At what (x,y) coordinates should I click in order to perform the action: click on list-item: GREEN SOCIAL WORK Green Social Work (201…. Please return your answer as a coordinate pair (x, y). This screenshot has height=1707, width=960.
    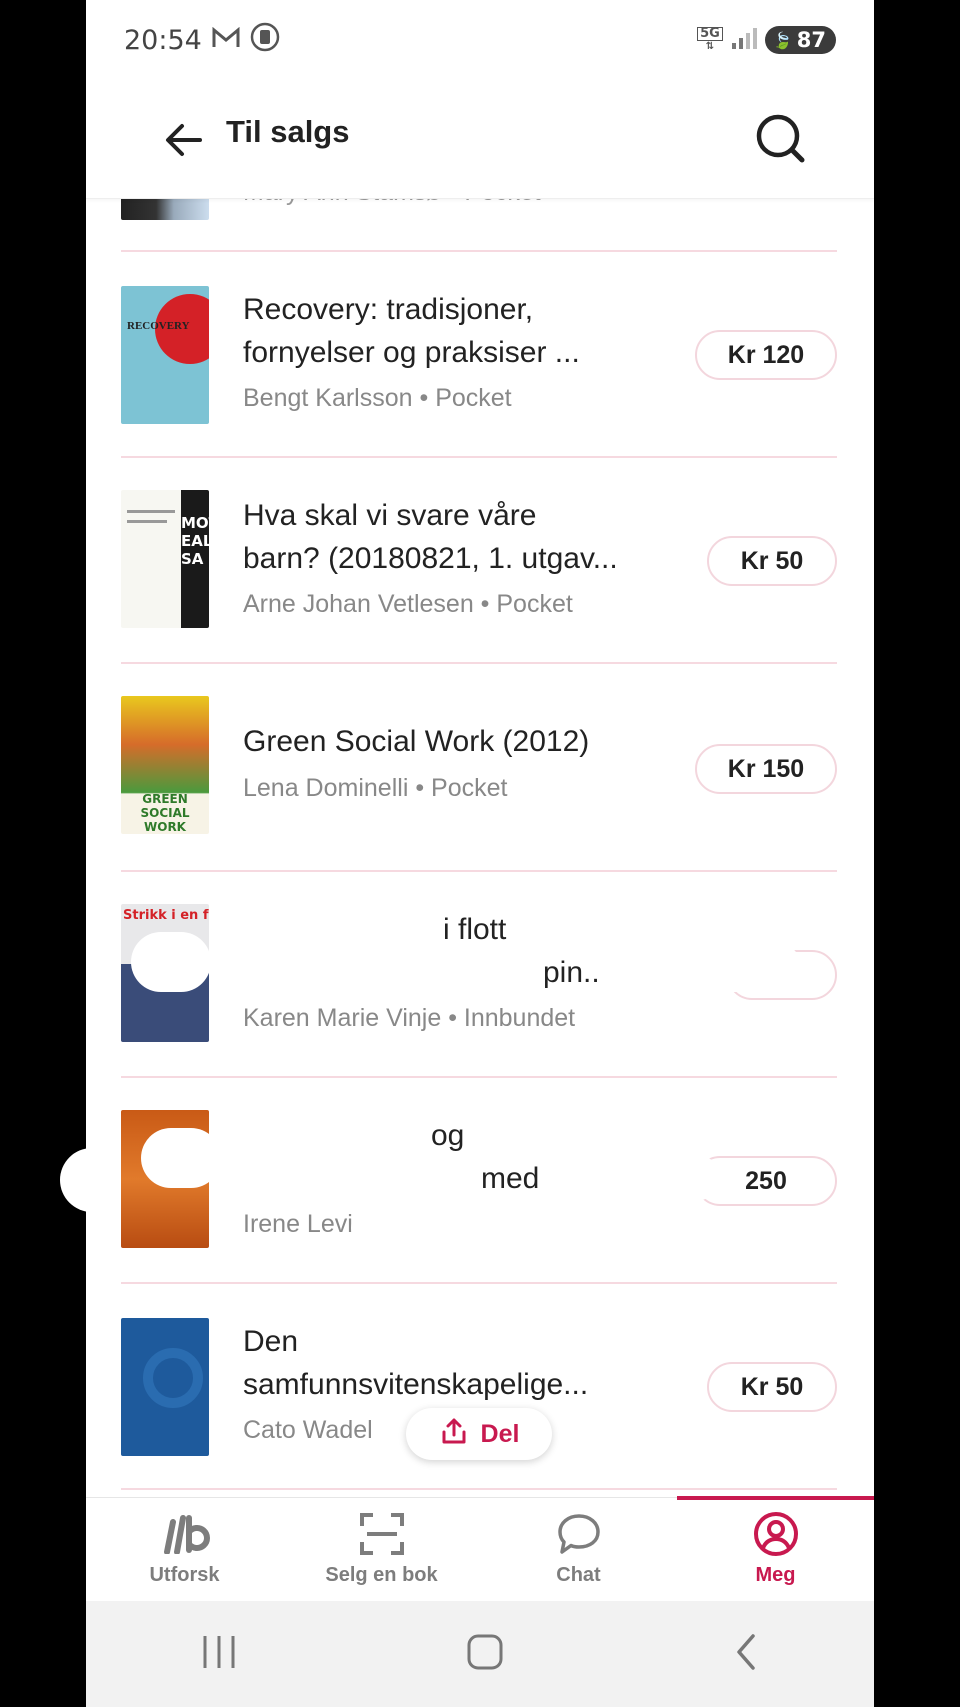
    Looking at the image, I should click on (479, 767).